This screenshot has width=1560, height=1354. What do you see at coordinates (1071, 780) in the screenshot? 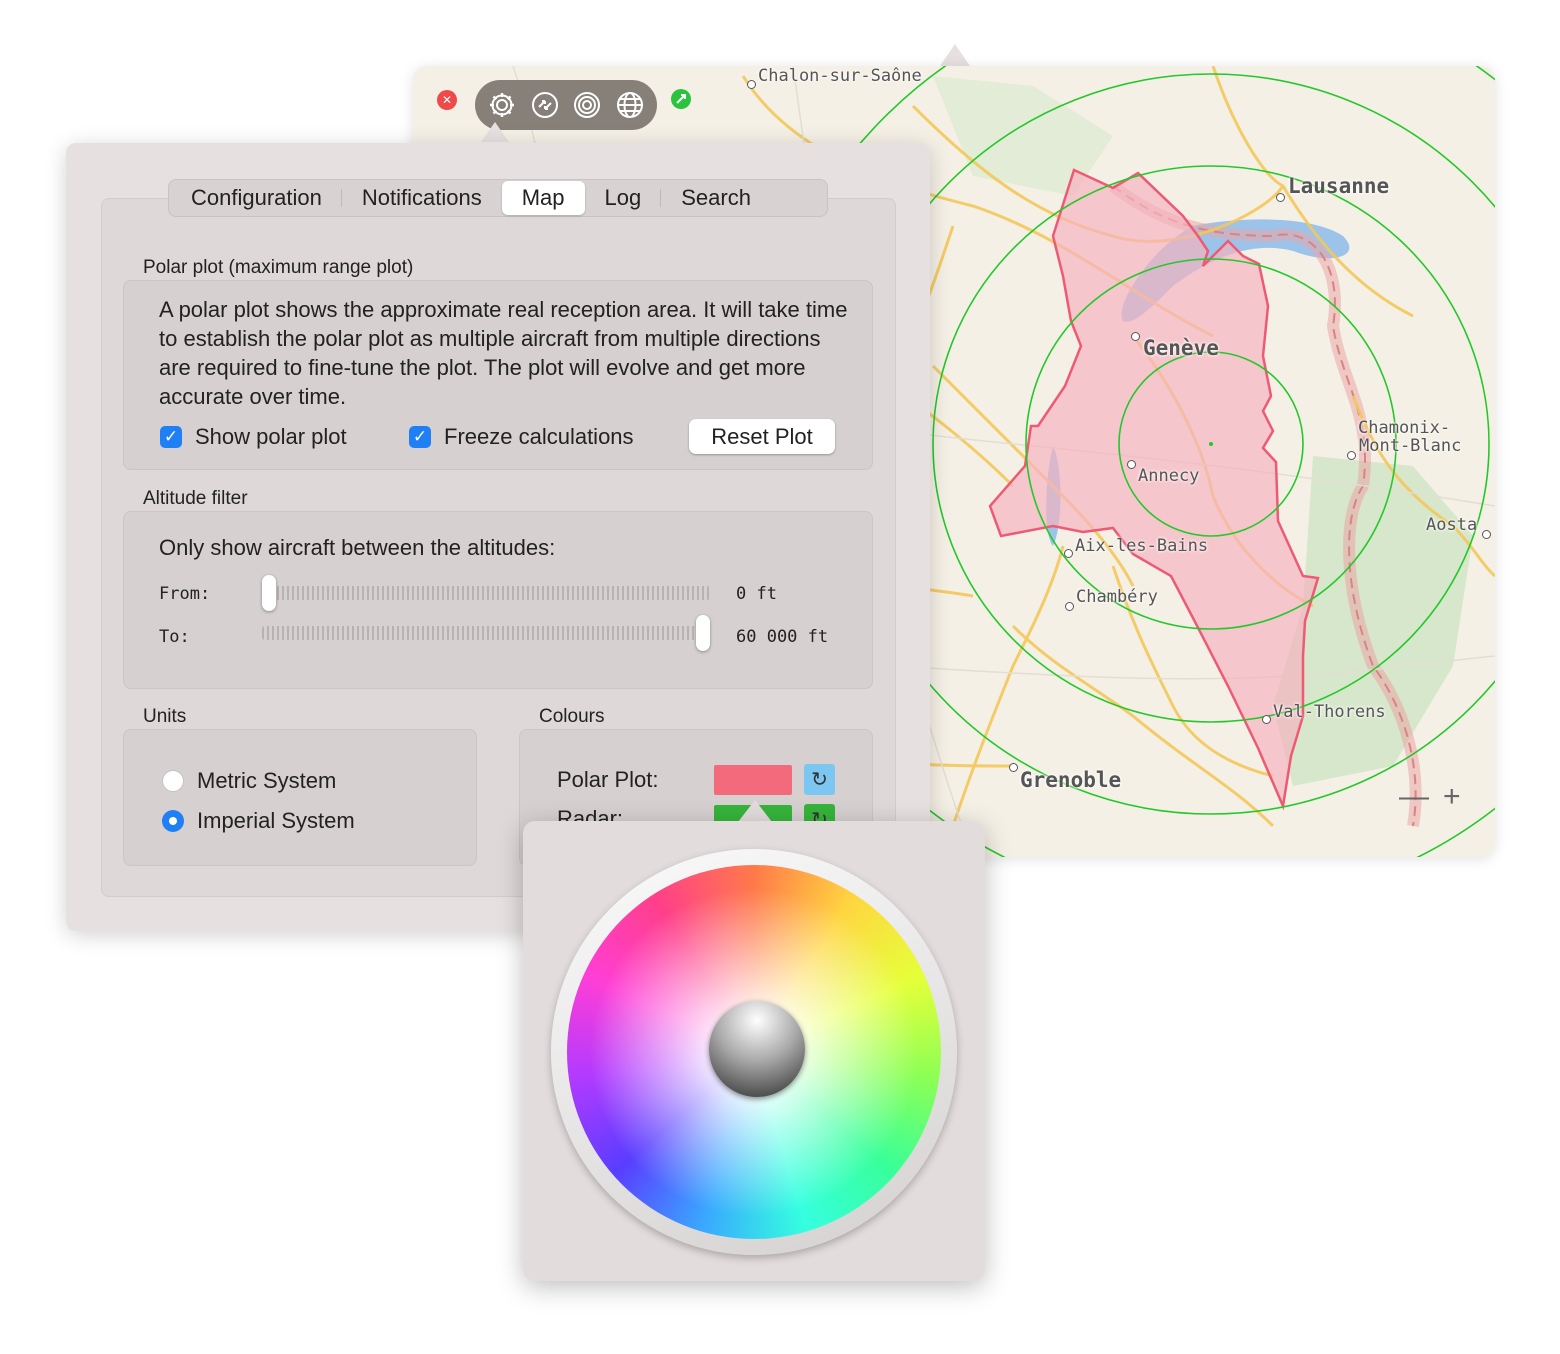
I see `city-label-grenoble: Grenoble` at bounding box center [1071, 780].